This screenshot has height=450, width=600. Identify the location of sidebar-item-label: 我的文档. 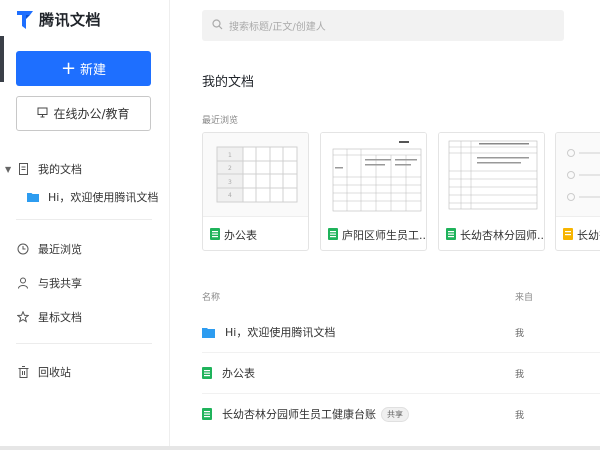
(60, 169).